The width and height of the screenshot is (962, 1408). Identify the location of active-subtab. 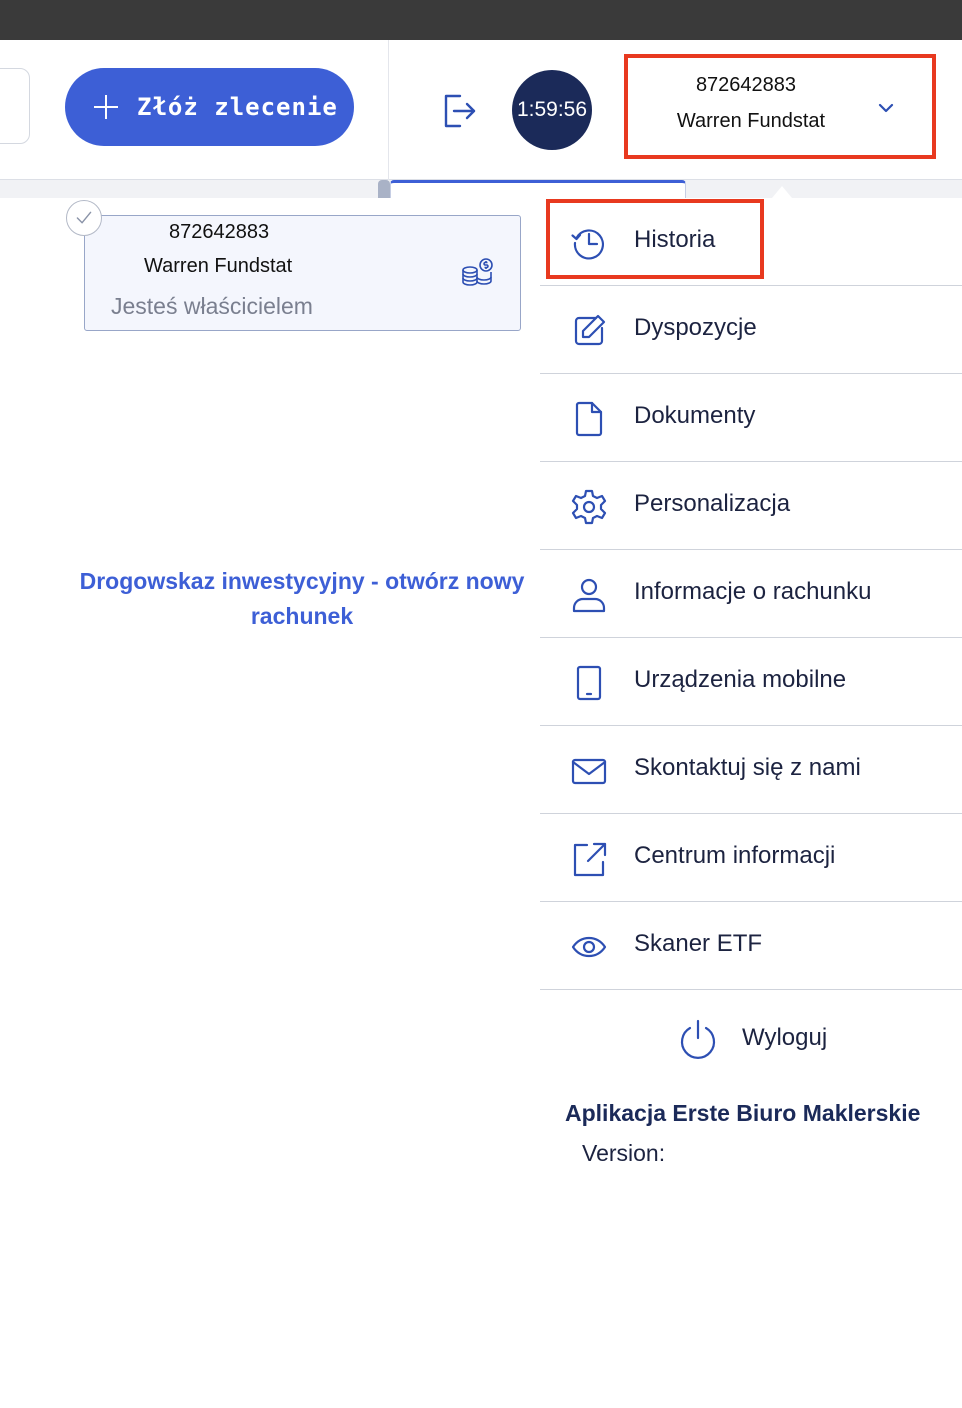
(538, 189).